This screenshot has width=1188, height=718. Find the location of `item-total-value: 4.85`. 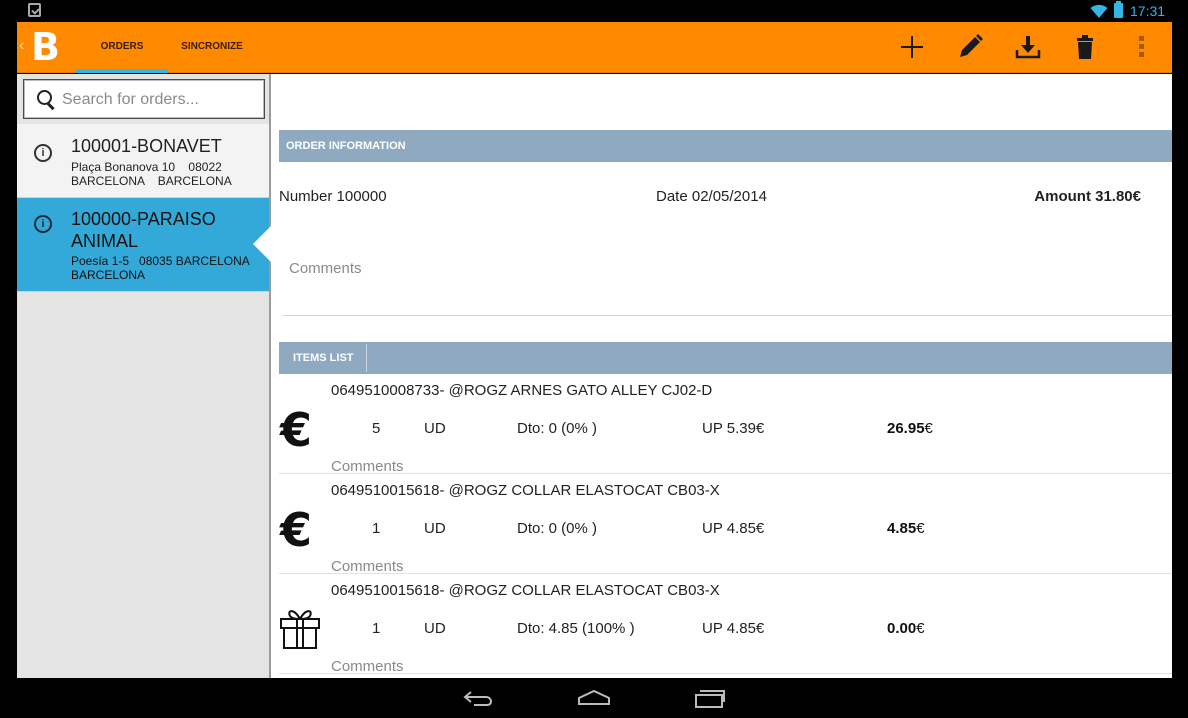

item-total-value: 4.85 is located at coordinates (902, 528).